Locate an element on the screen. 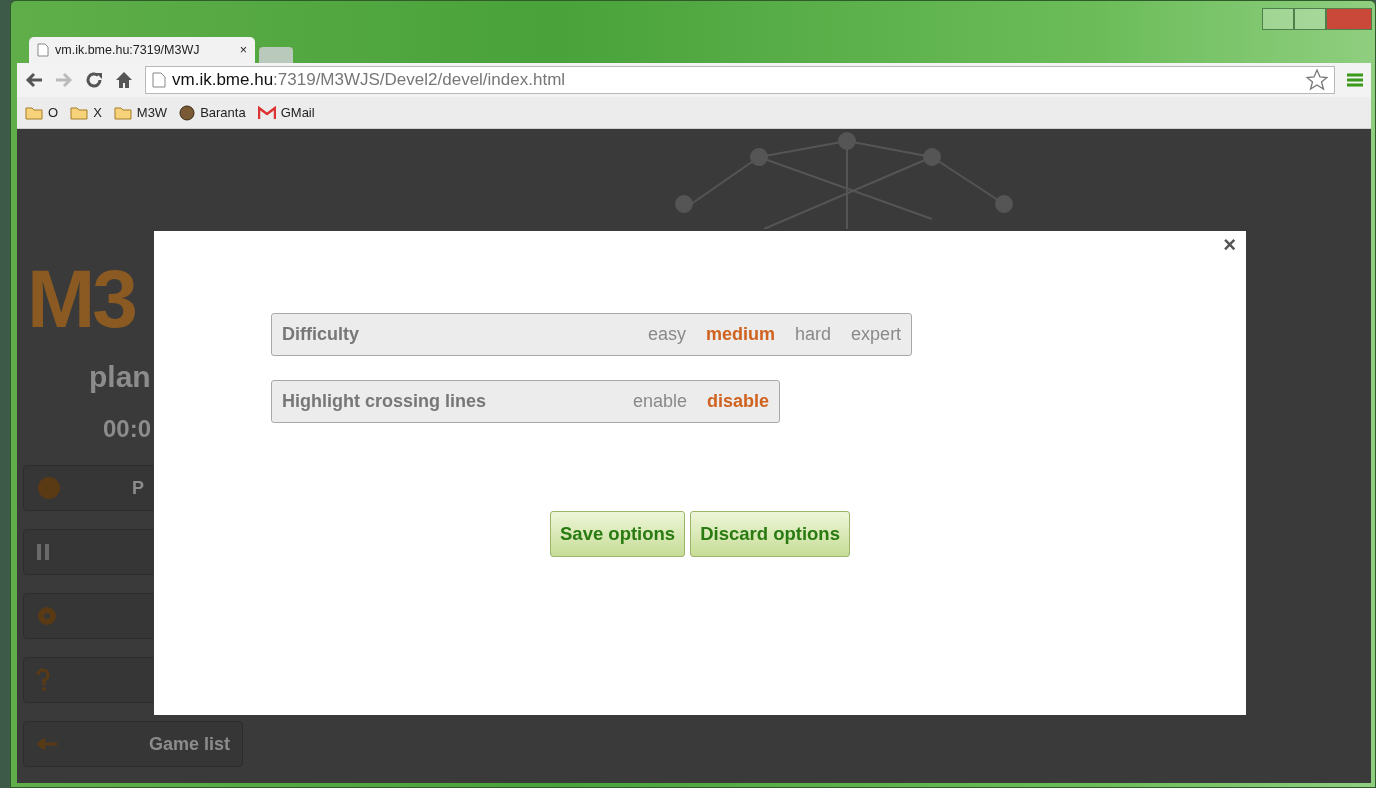 The image size is (1376, 788). home-icon is located at coordinates (124, 80).